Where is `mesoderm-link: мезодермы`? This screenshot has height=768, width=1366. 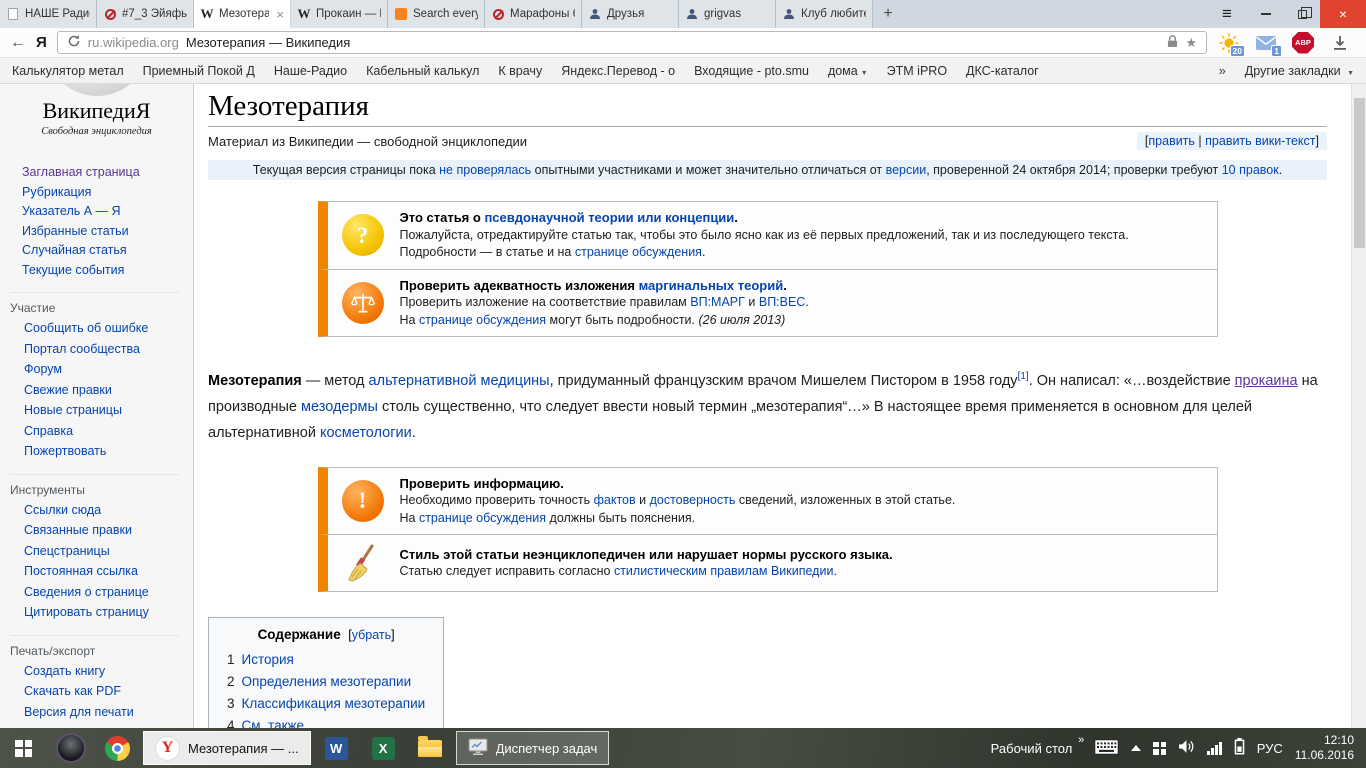 mesoderm-link: мезодермы is located at coordinates (339, 407).